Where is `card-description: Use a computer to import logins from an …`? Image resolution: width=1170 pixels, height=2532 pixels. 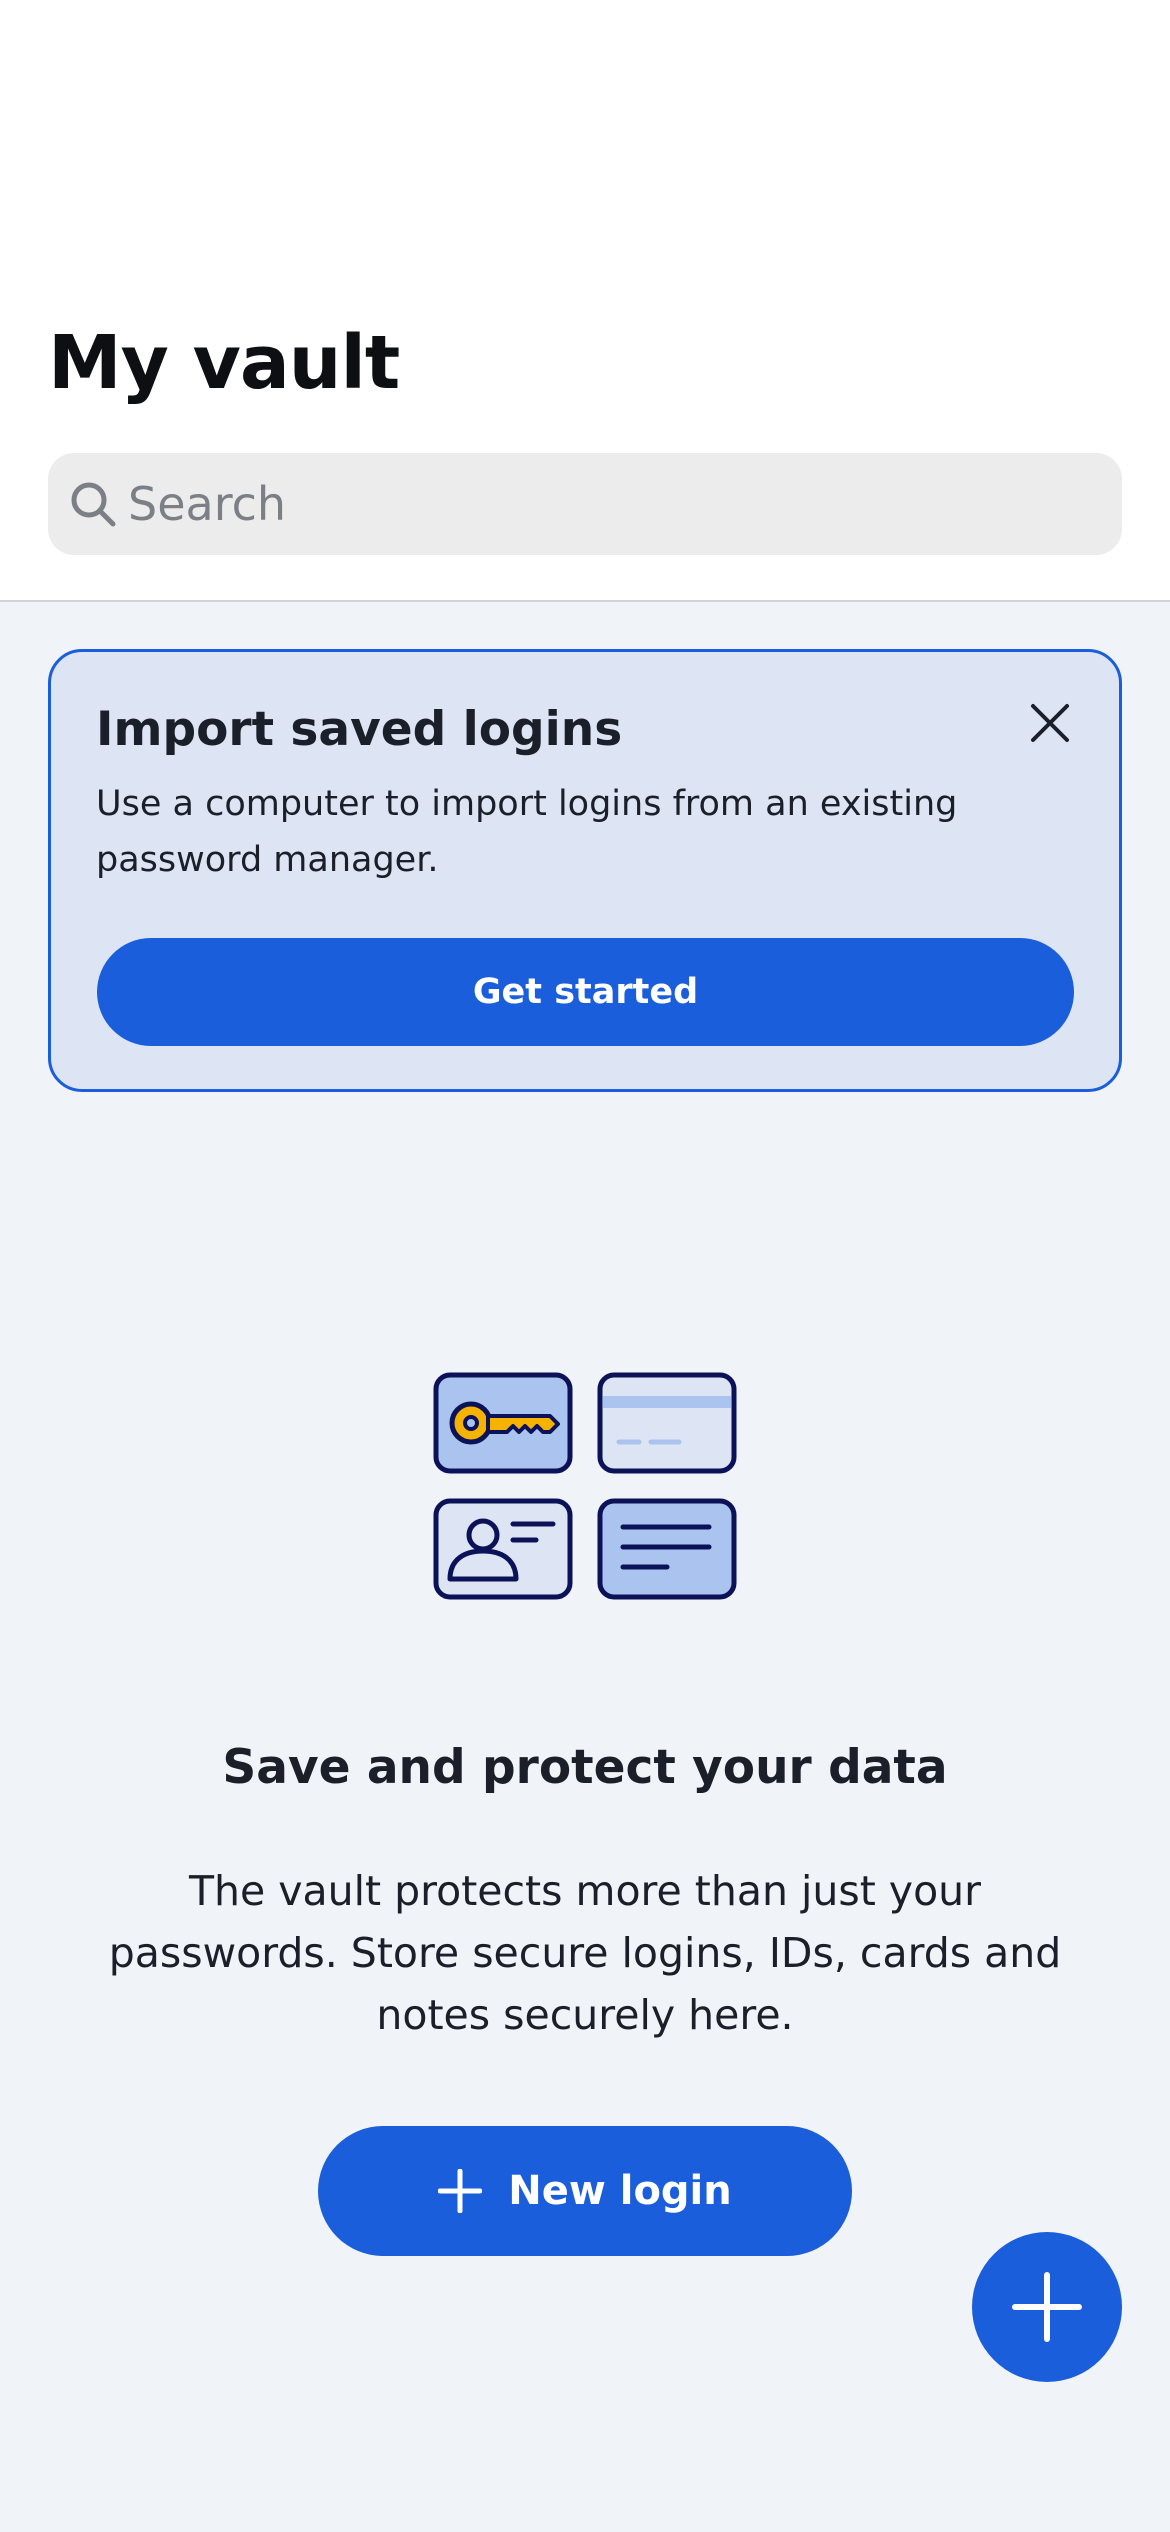
card-description: Use a computer to import logins from an … is located at coordinates (527, 832).